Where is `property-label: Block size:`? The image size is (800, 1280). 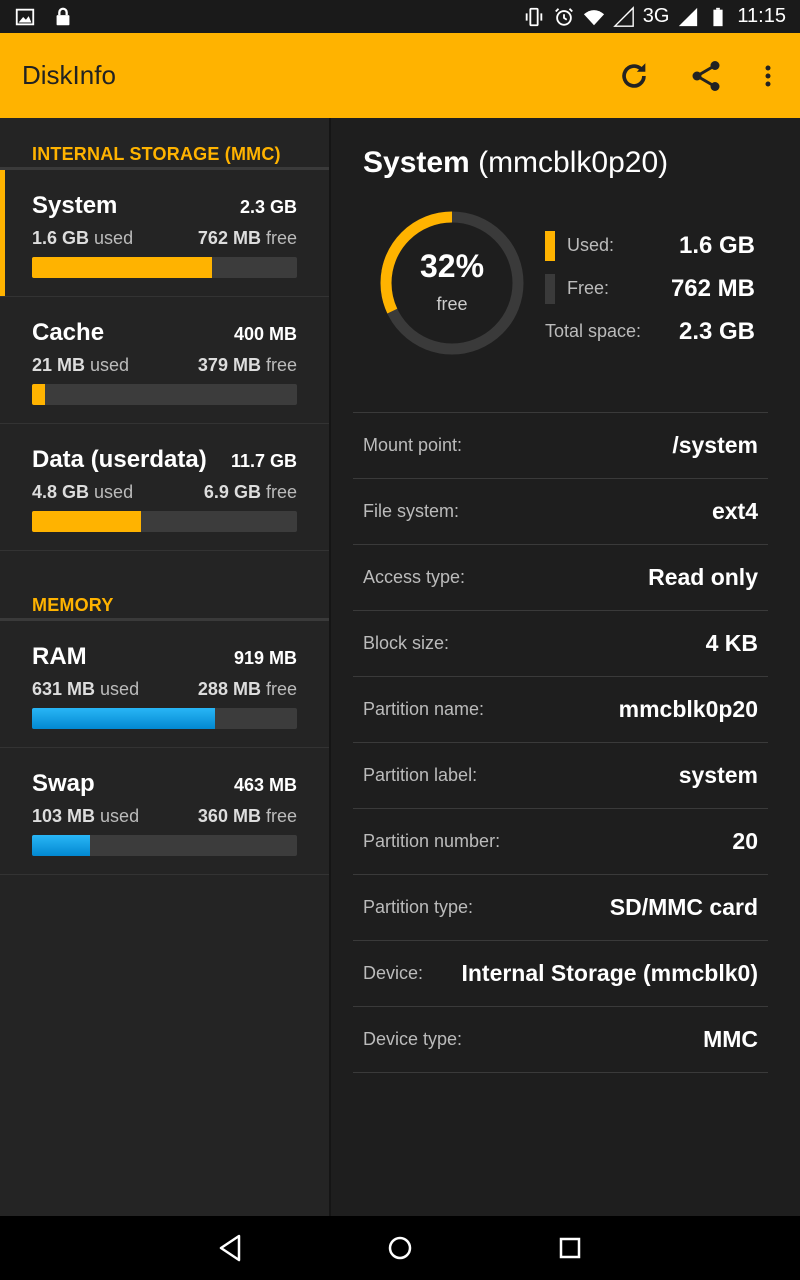
property-label: Block size: is located at coordinates (406, 643).